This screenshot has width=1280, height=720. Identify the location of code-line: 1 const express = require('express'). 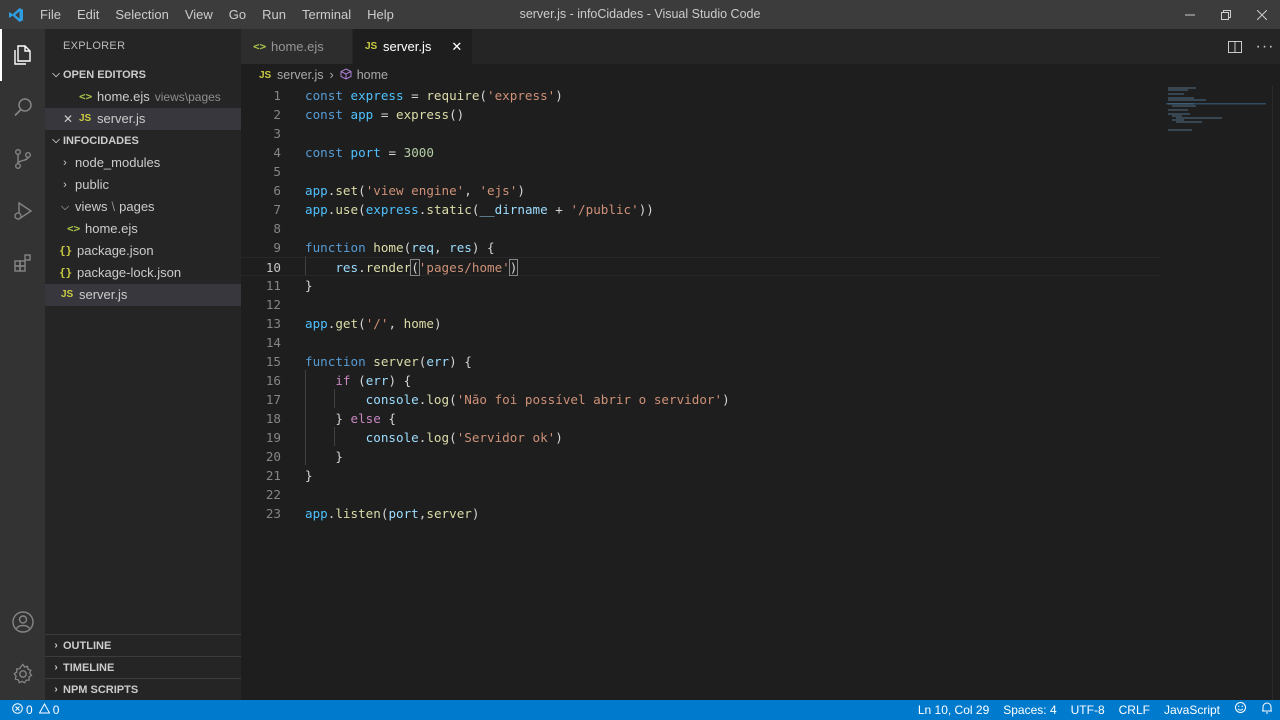
(418, 95).